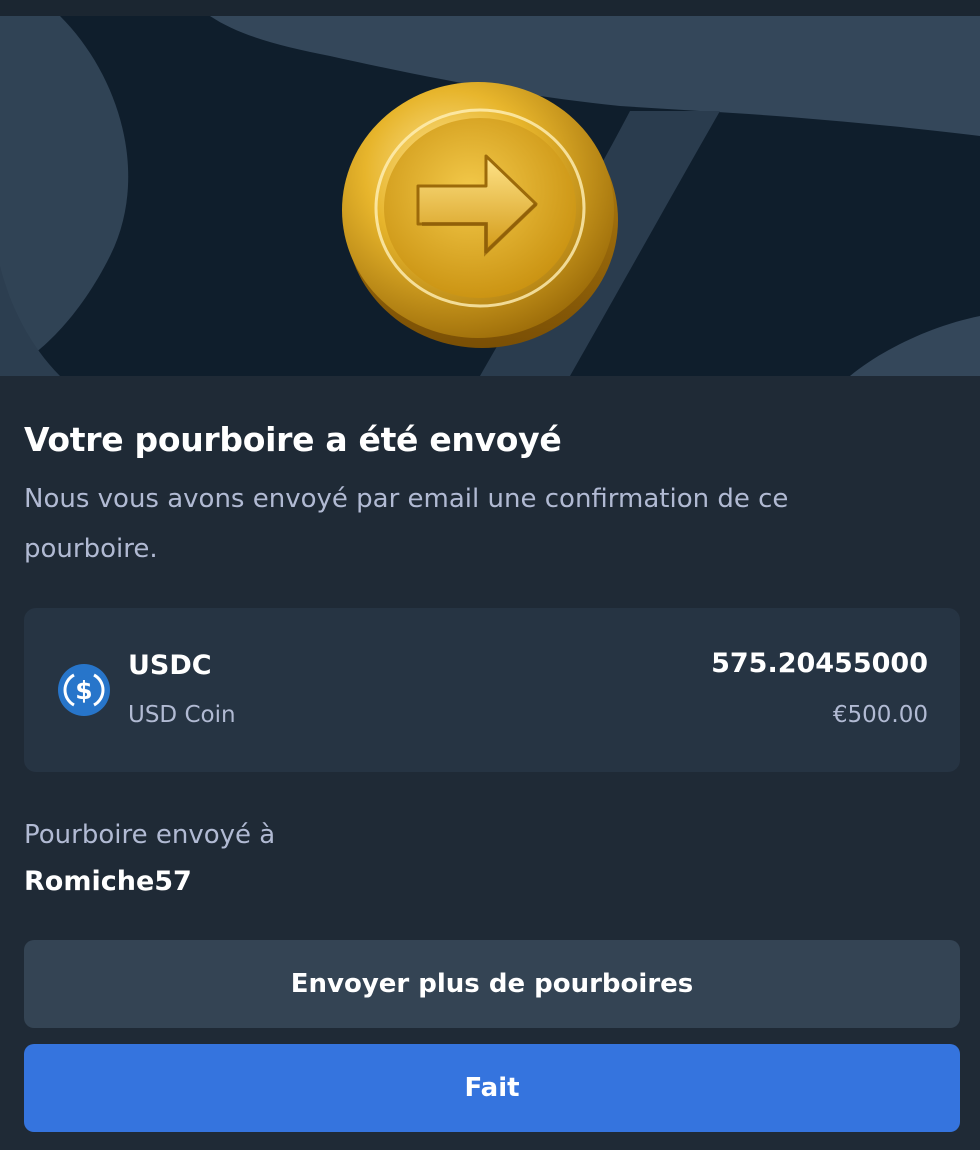 Image resolution: width=980 pixels, height=1150 pixels. I want to click on usdc-icon: $, so click(84, 690).